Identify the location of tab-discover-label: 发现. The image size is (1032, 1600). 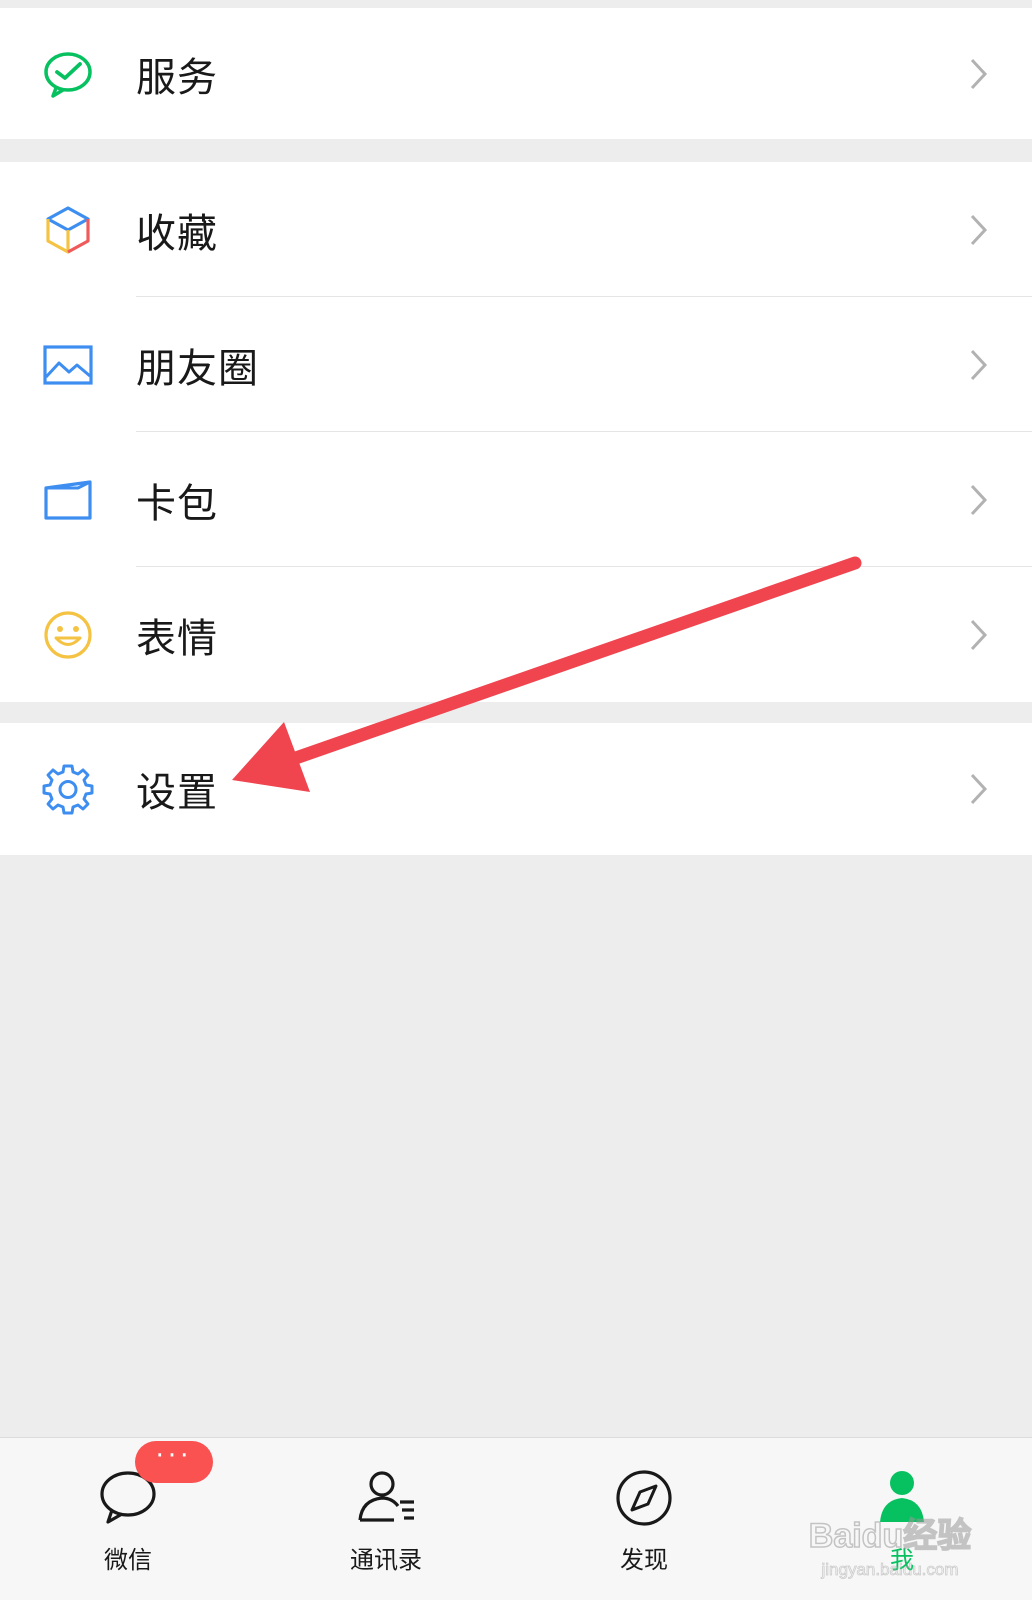
(644, 1560).